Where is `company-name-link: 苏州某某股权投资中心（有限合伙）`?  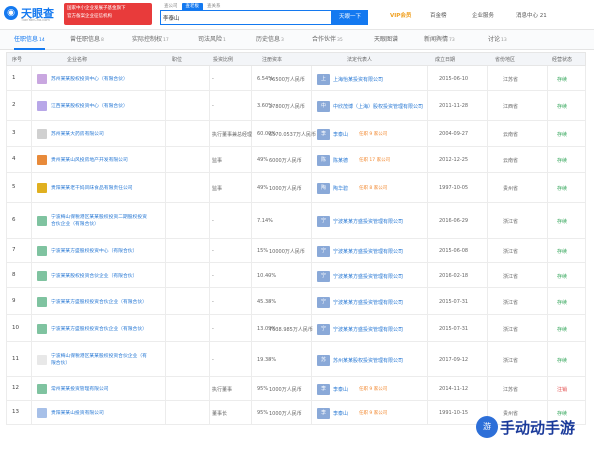
company-name-link: 苏州某某股权投资中心（有限合伙） is located at coordinates (100, 79).